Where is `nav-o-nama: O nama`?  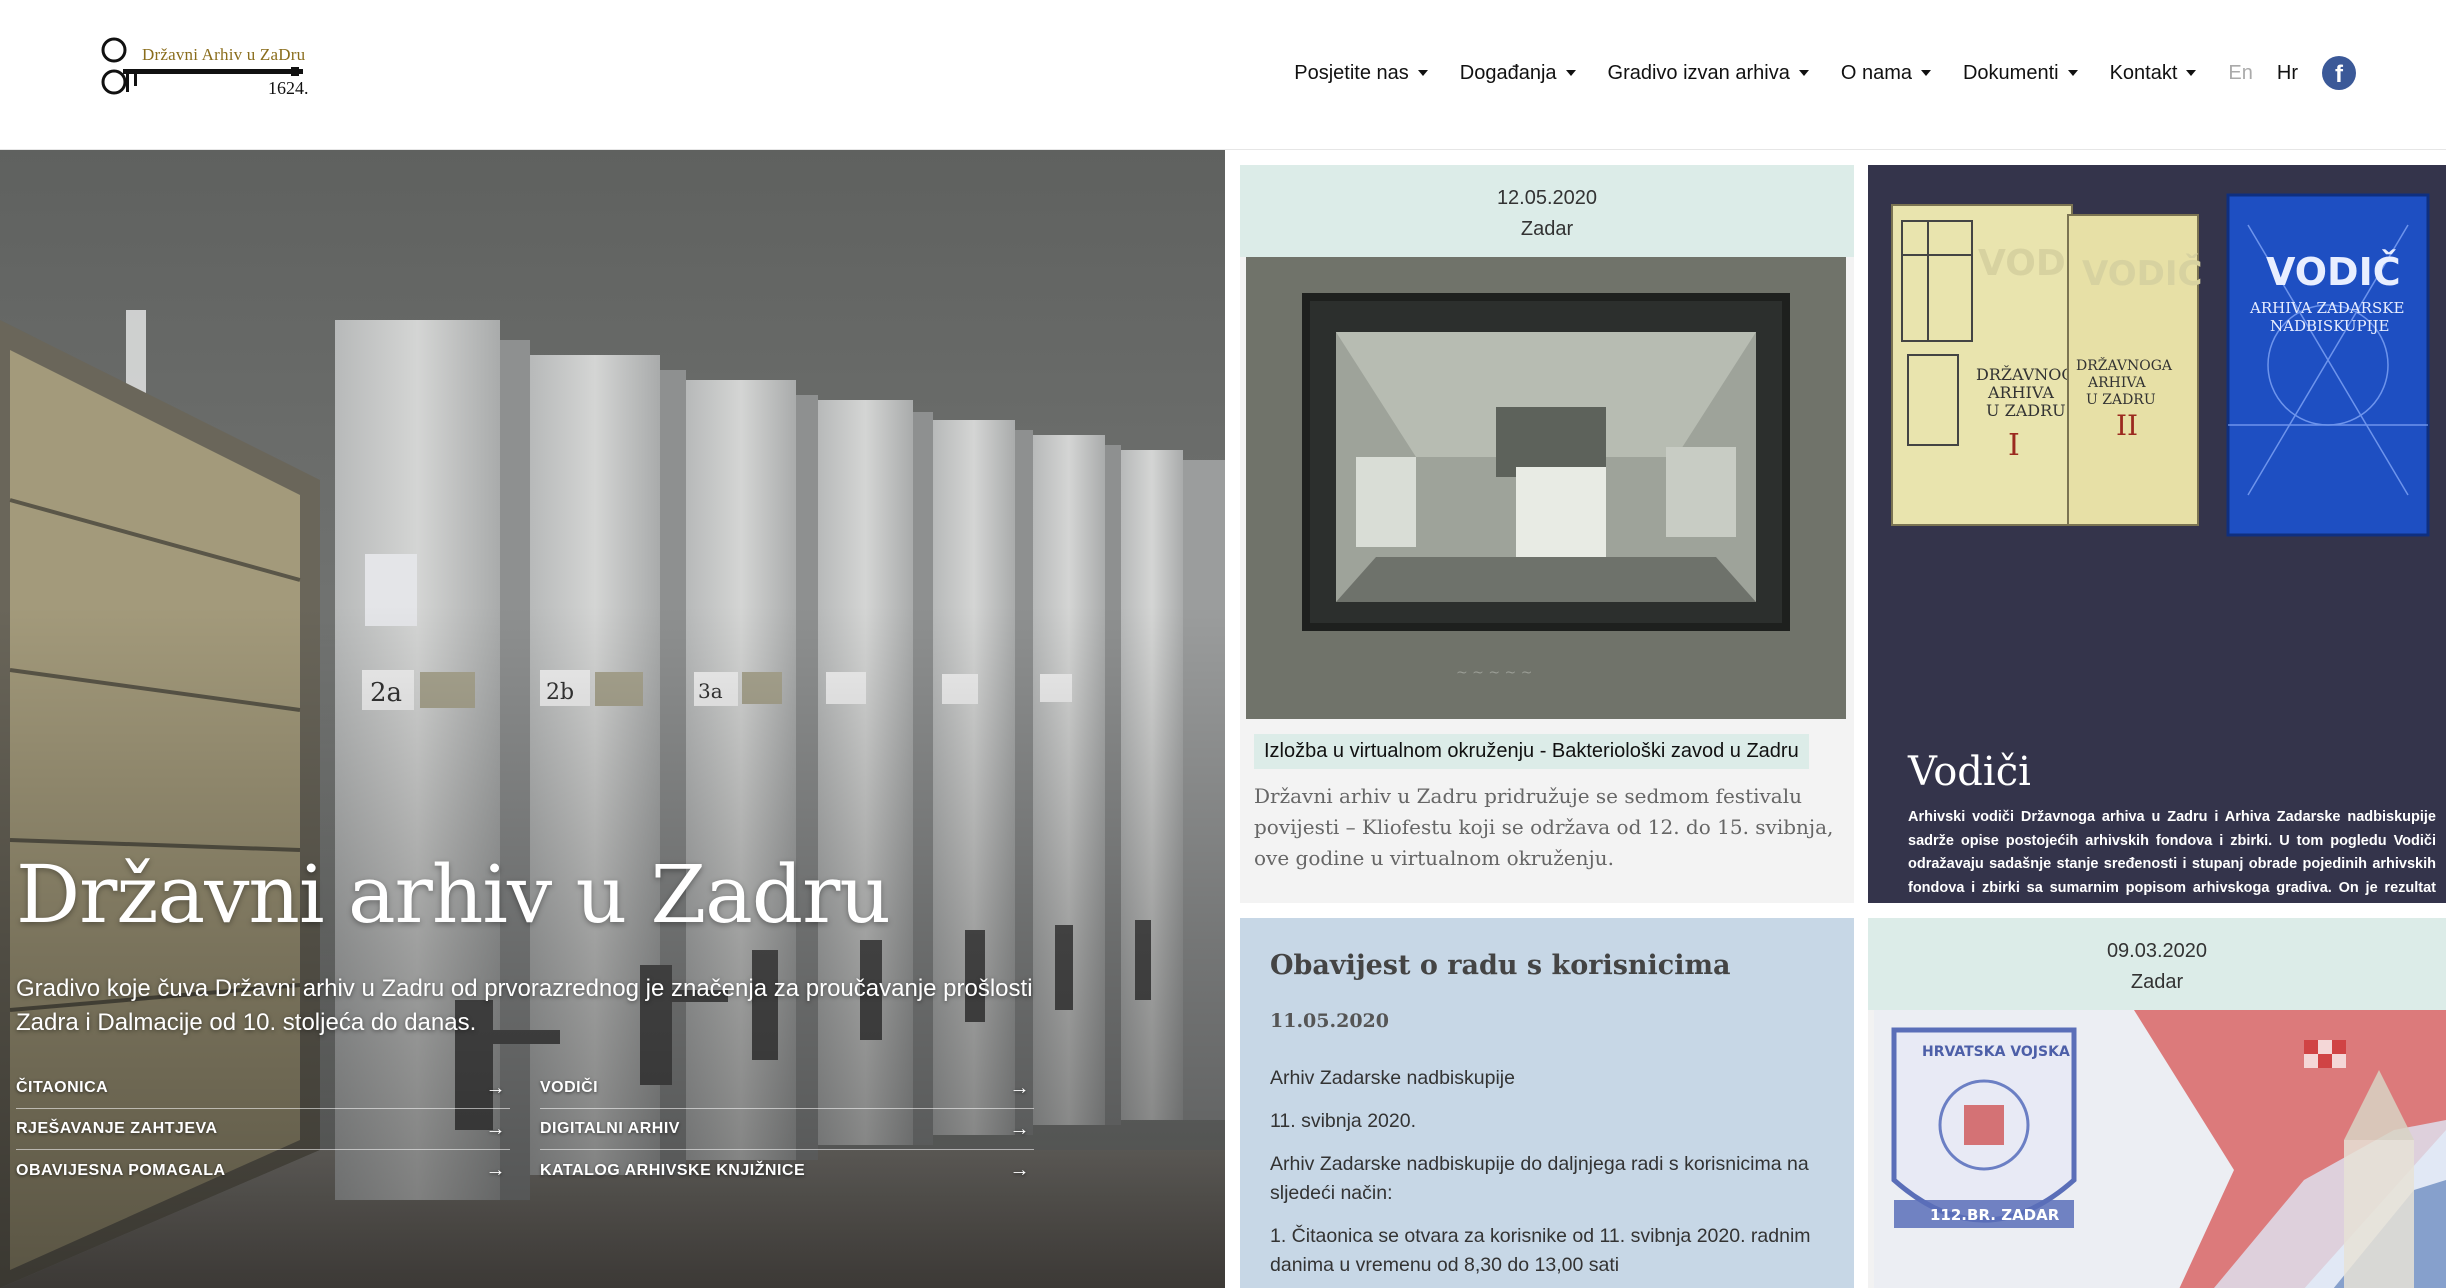 nav-o-nama: O nama is located at coordinates (1886, 73).